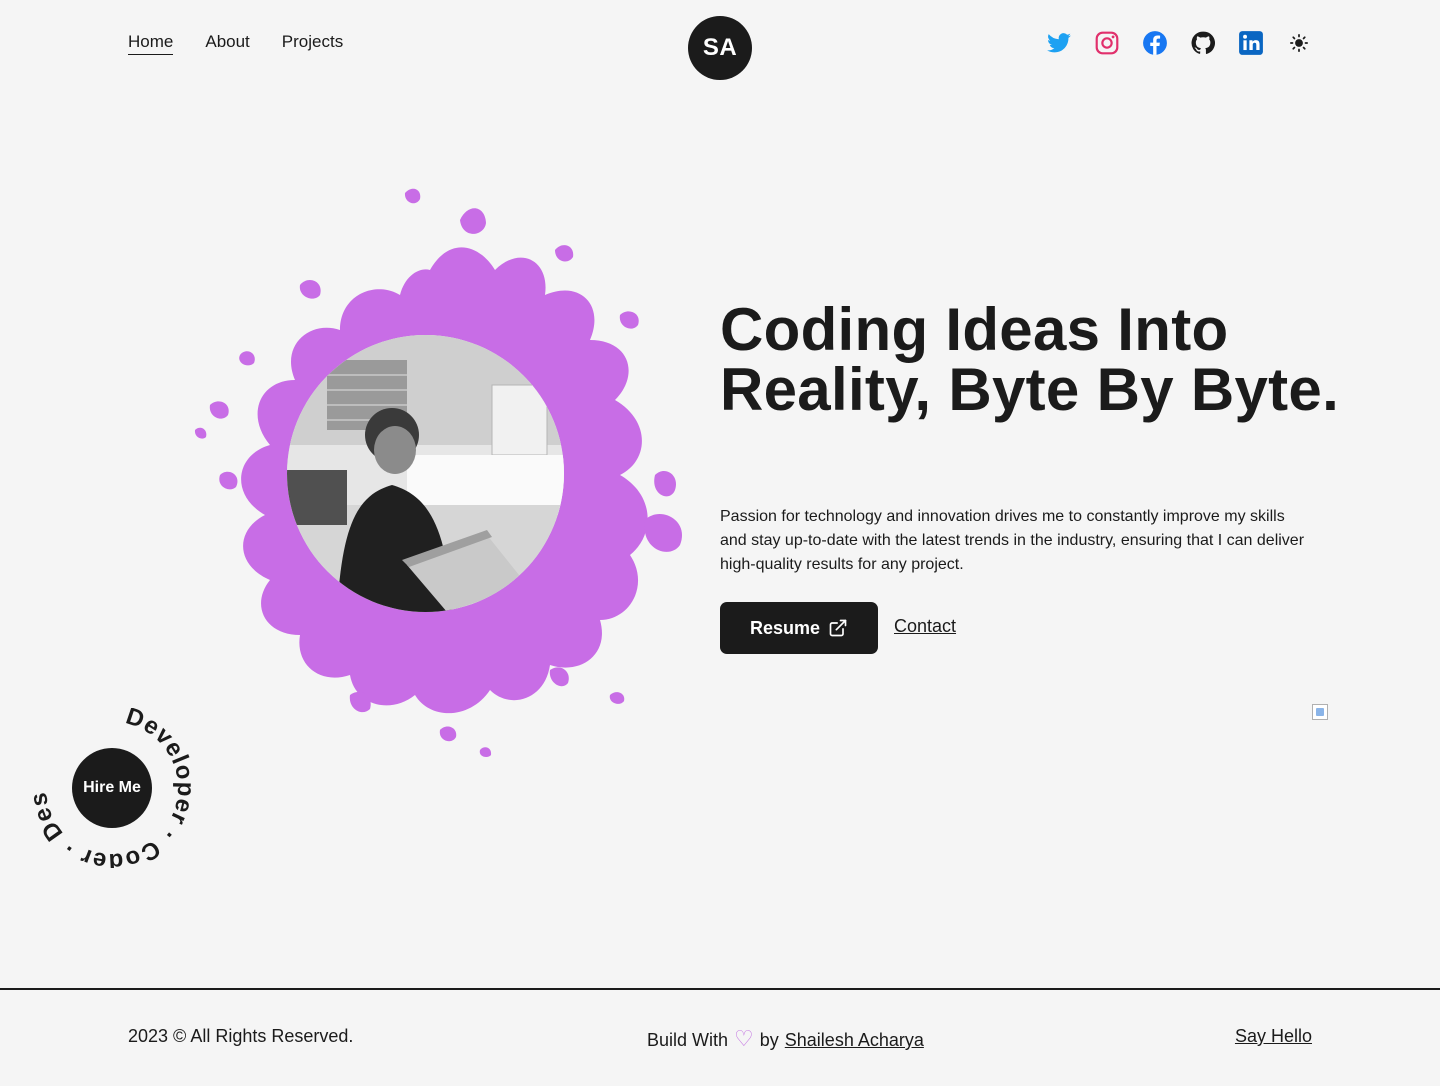  What do you see at coordinates (838, 628) in the screenshot?
I see `external-link-icon` at bounding box center [838, 628].